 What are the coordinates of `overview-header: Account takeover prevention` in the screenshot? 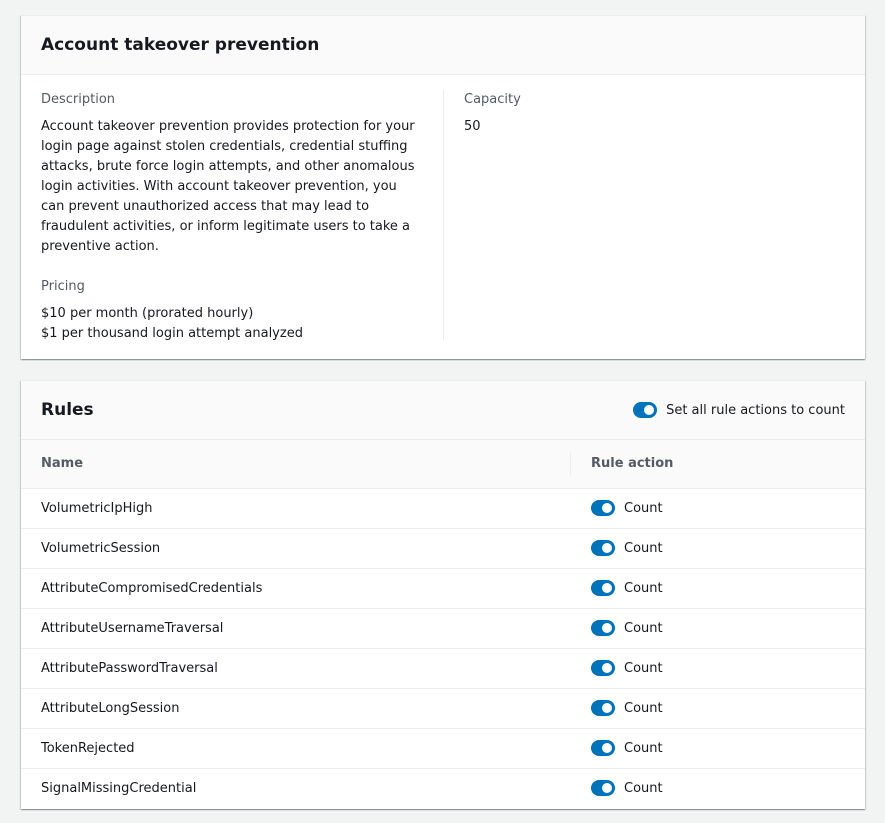 It's located at (443, 45).